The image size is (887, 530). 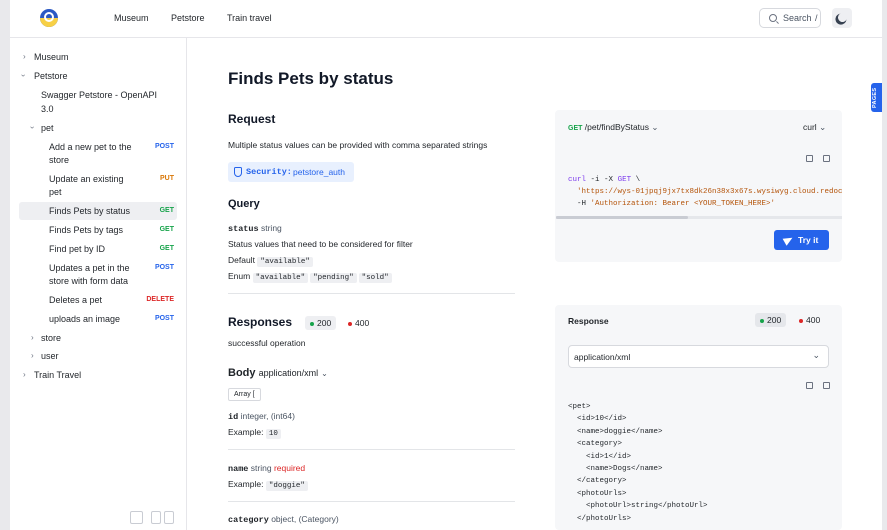 What do you see at coordinates (698, 356) in the screenshot?
I see `content-type-select: application/xml ⌄` at bounding box center [698, 356].